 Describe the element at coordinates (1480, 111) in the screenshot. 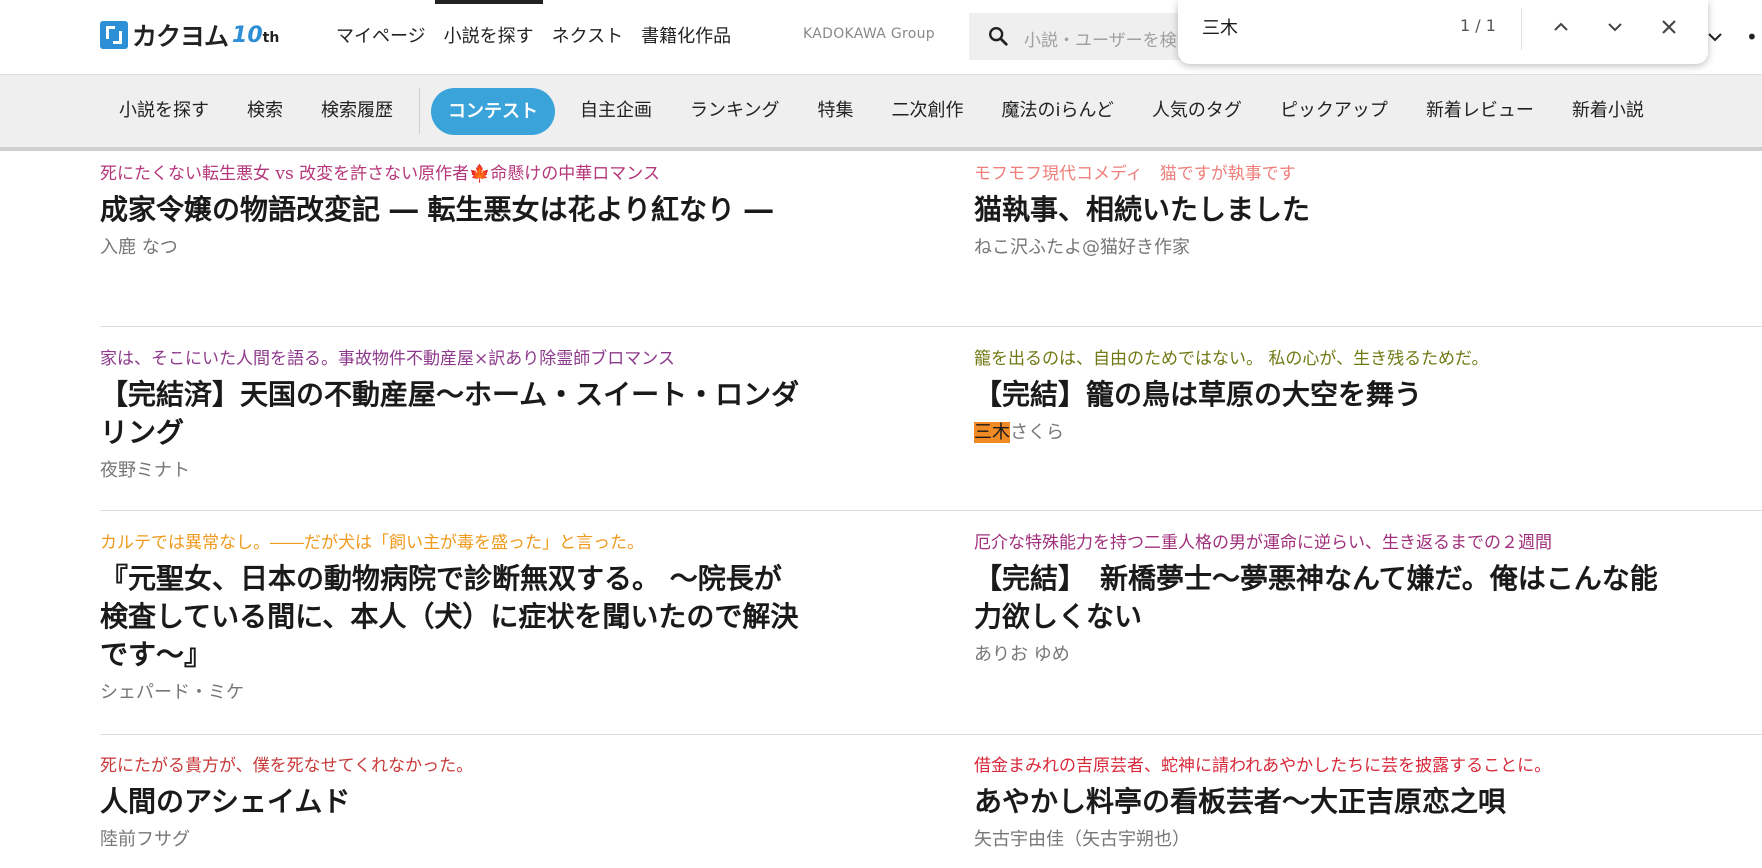

I see `subnav-new-reviews: 新着レビュー` at that location.